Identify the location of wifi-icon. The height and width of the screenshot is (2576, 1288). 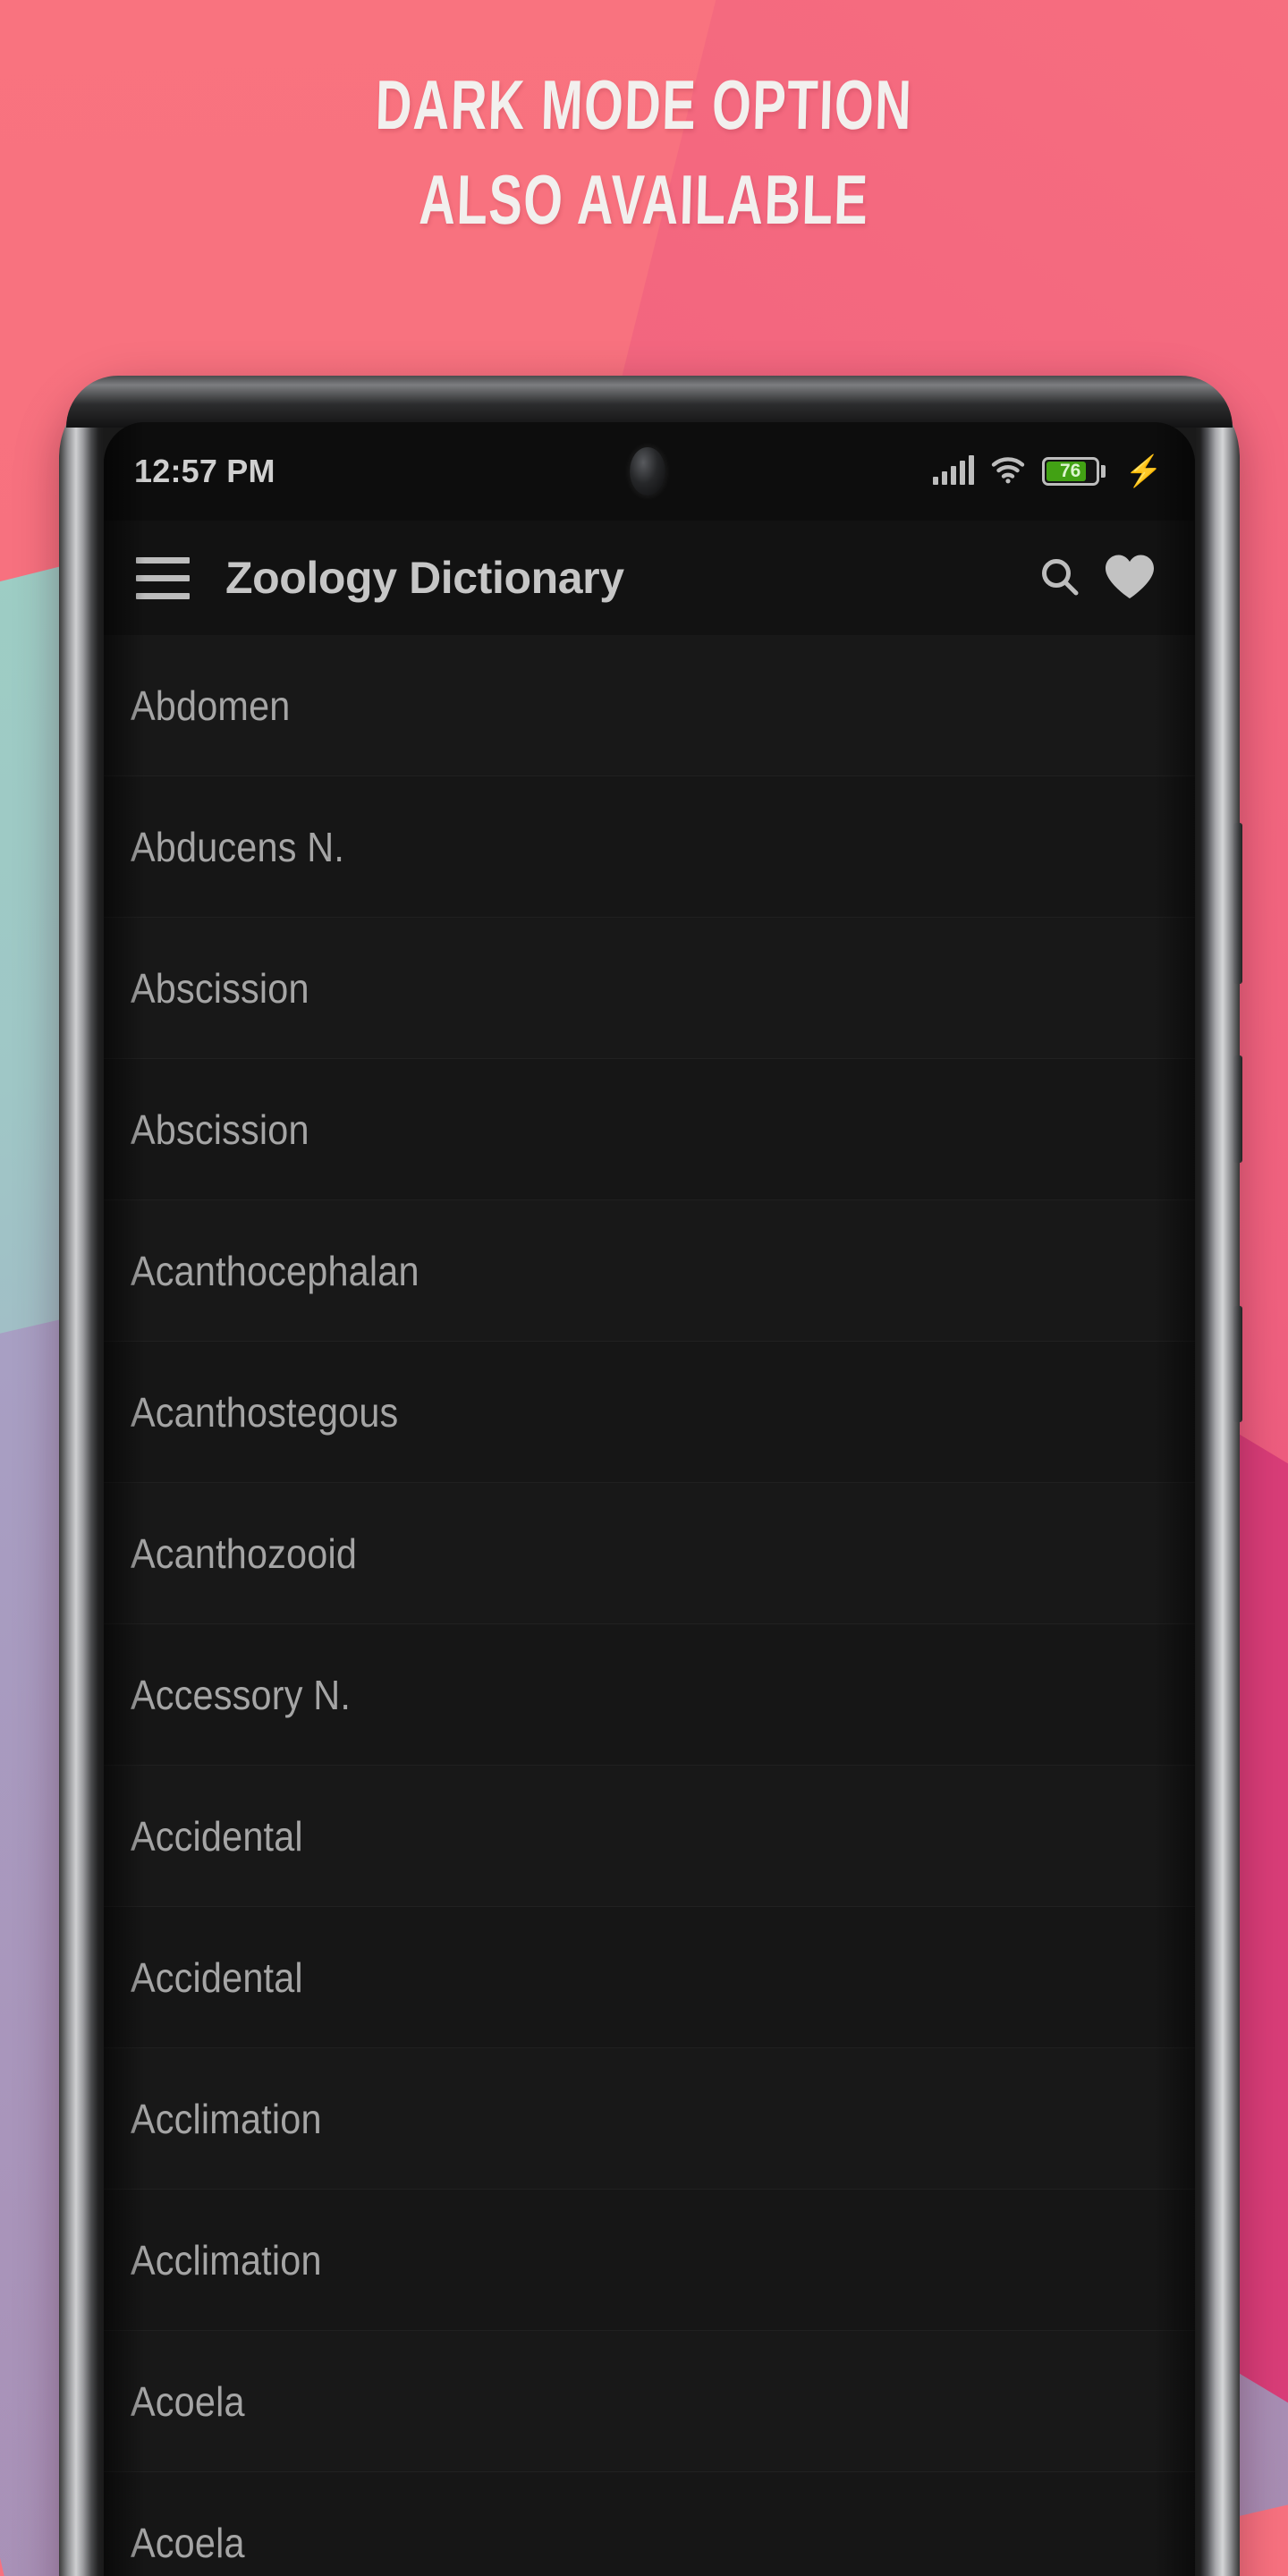
(1008, 471).